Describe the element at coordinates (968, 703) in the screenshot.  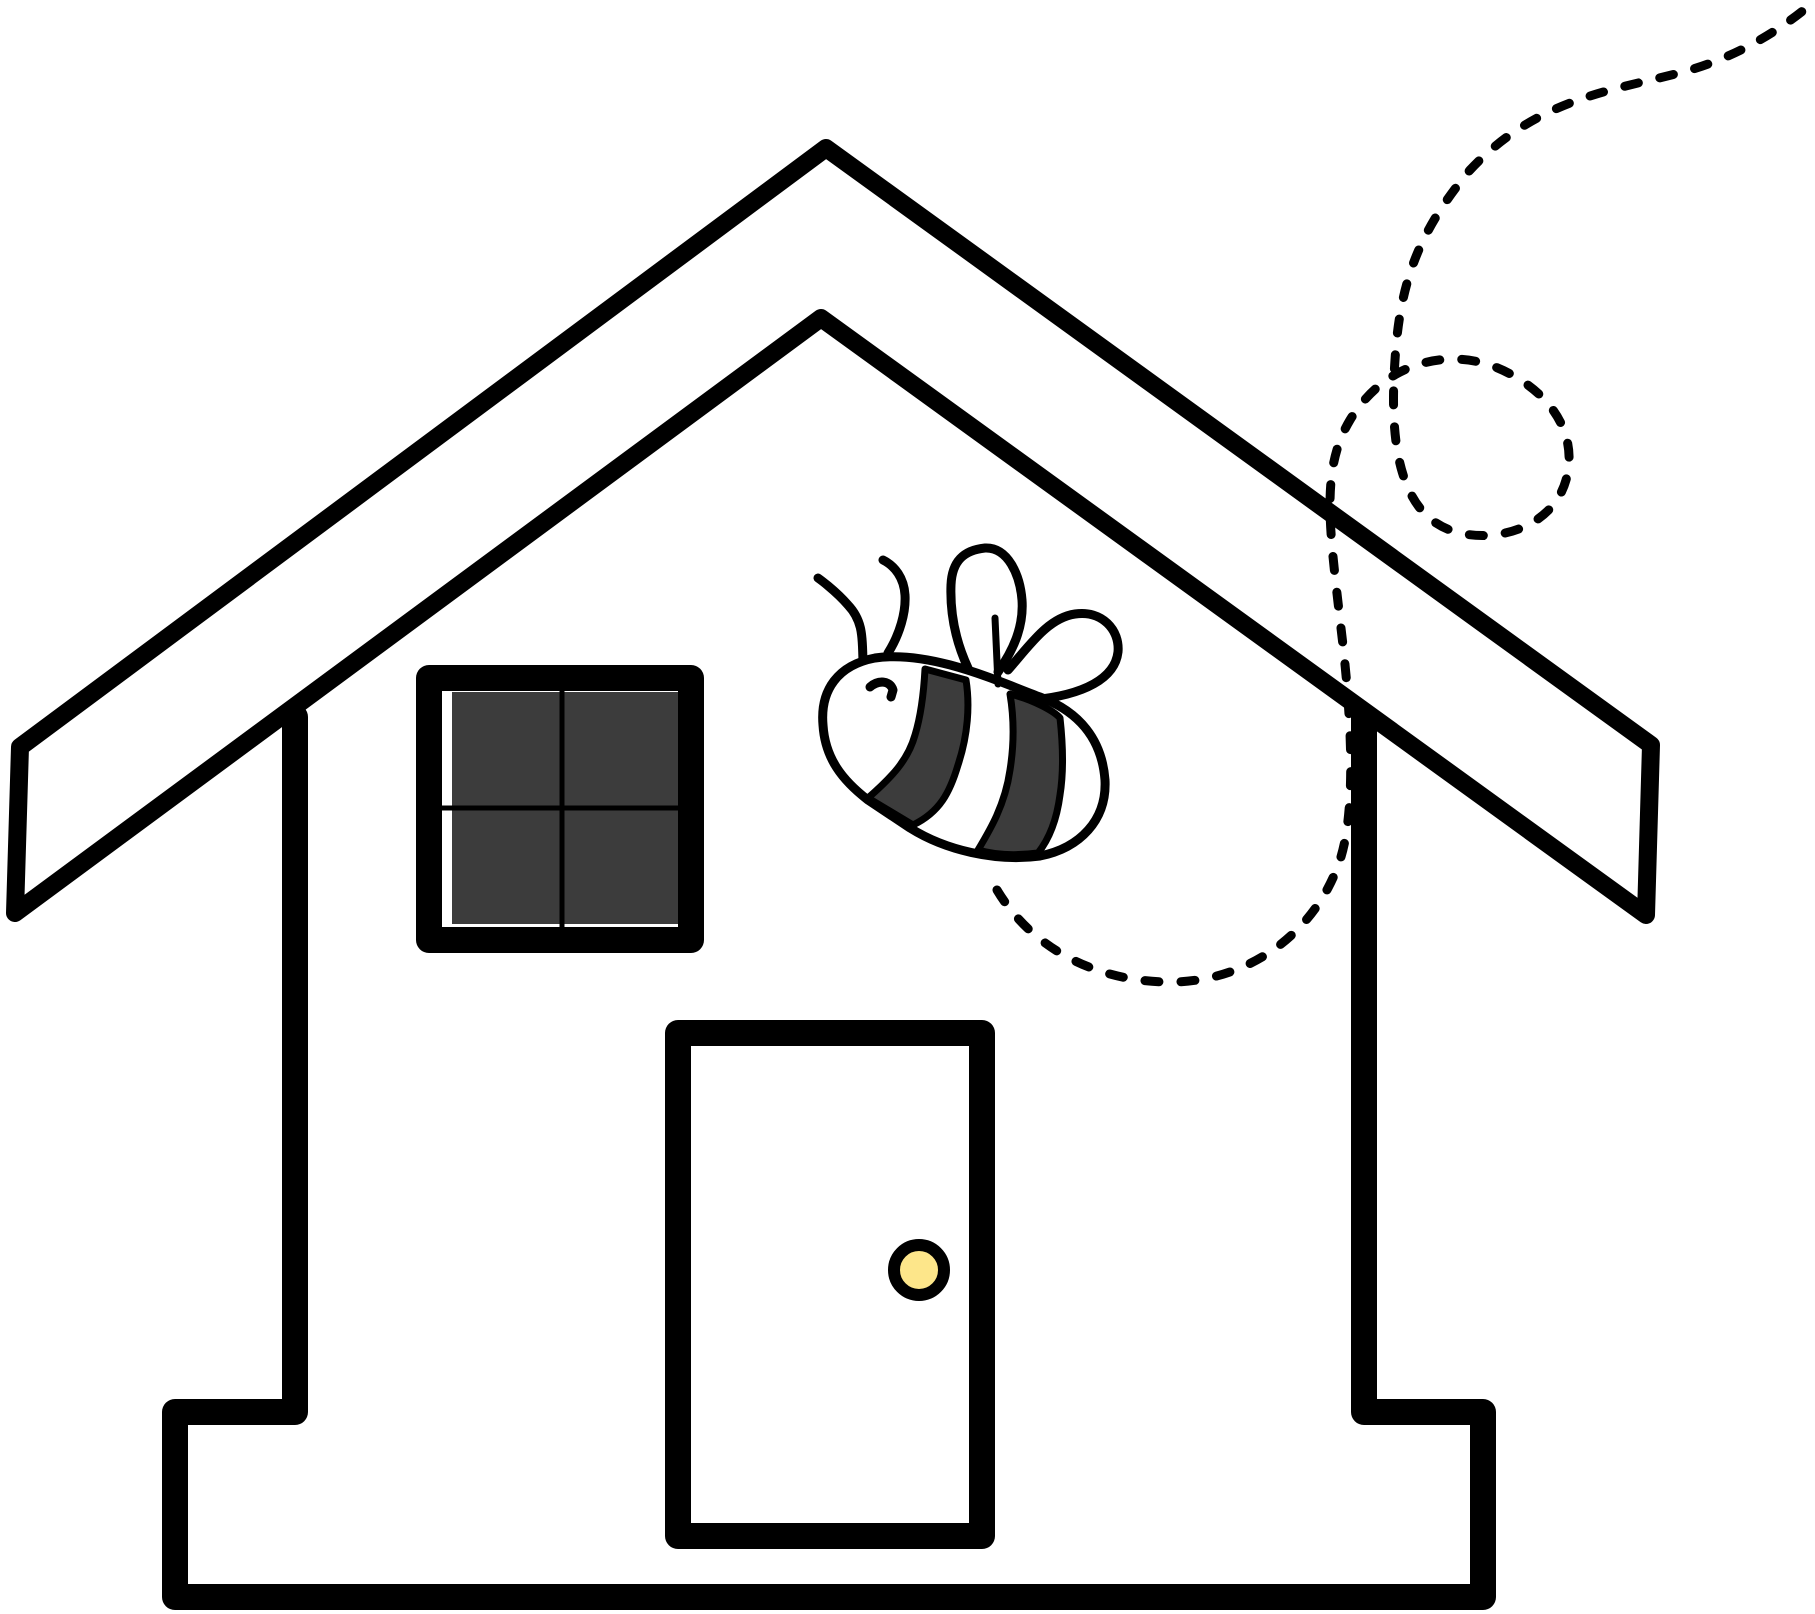
I see `bee-icon` at that location.